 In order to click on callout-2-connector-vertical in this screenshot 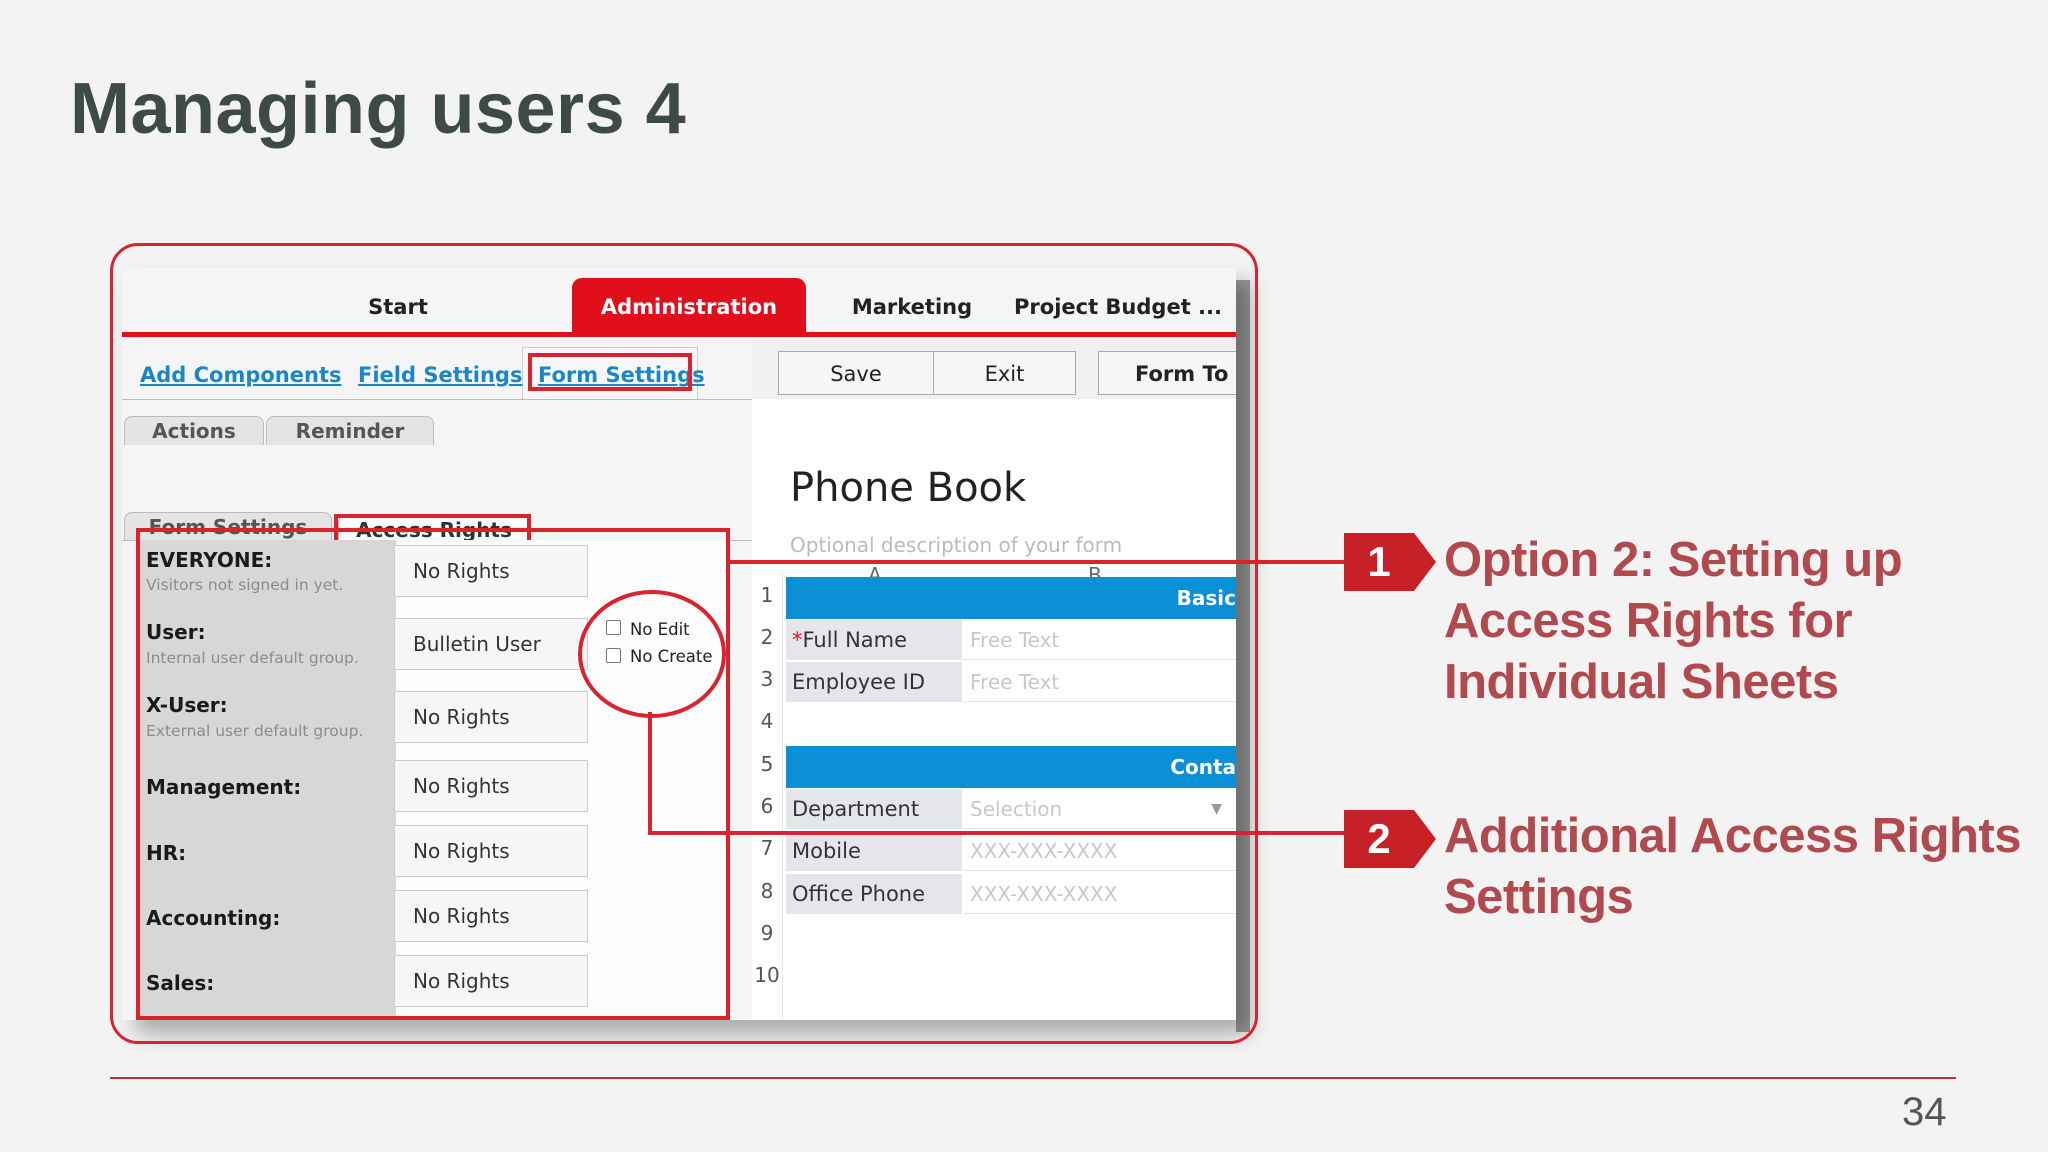, I will do `click(650, 773)`.